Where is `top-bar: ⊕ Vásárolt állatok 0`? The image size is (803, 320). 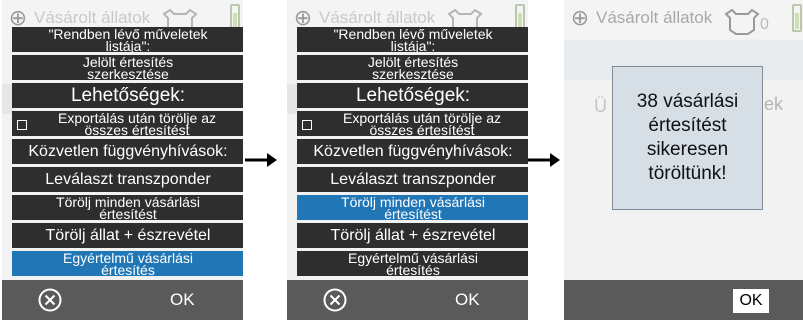 top-bar: ⊕ Vásárolt állatok 0 is located at coordinates (683, 19).